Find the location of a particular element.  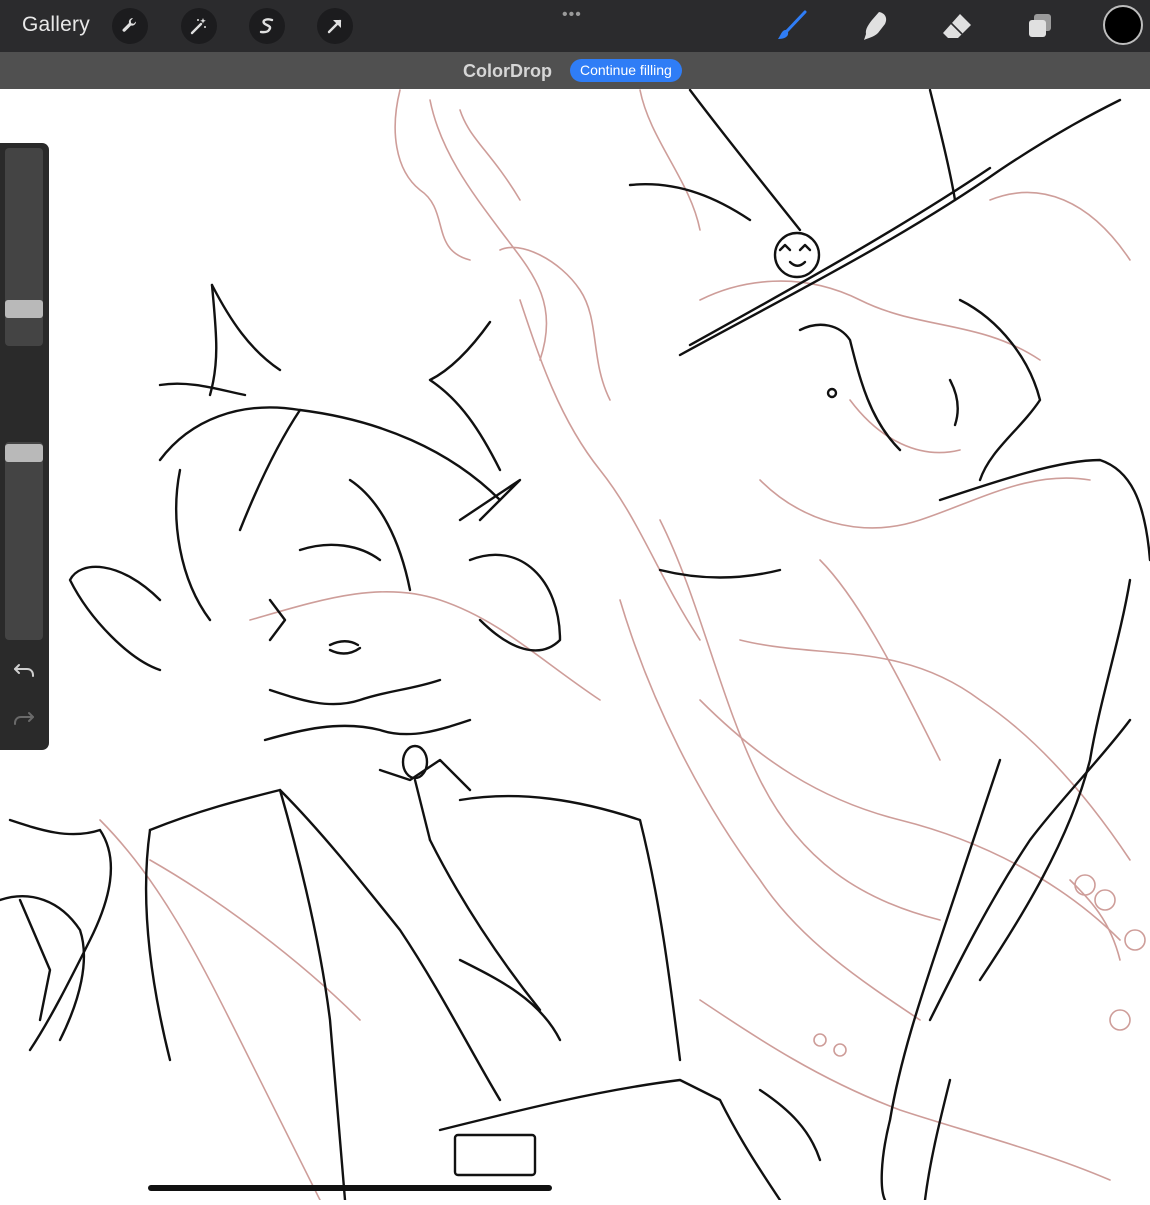

undo-icon is located at coordinates (24, 670).